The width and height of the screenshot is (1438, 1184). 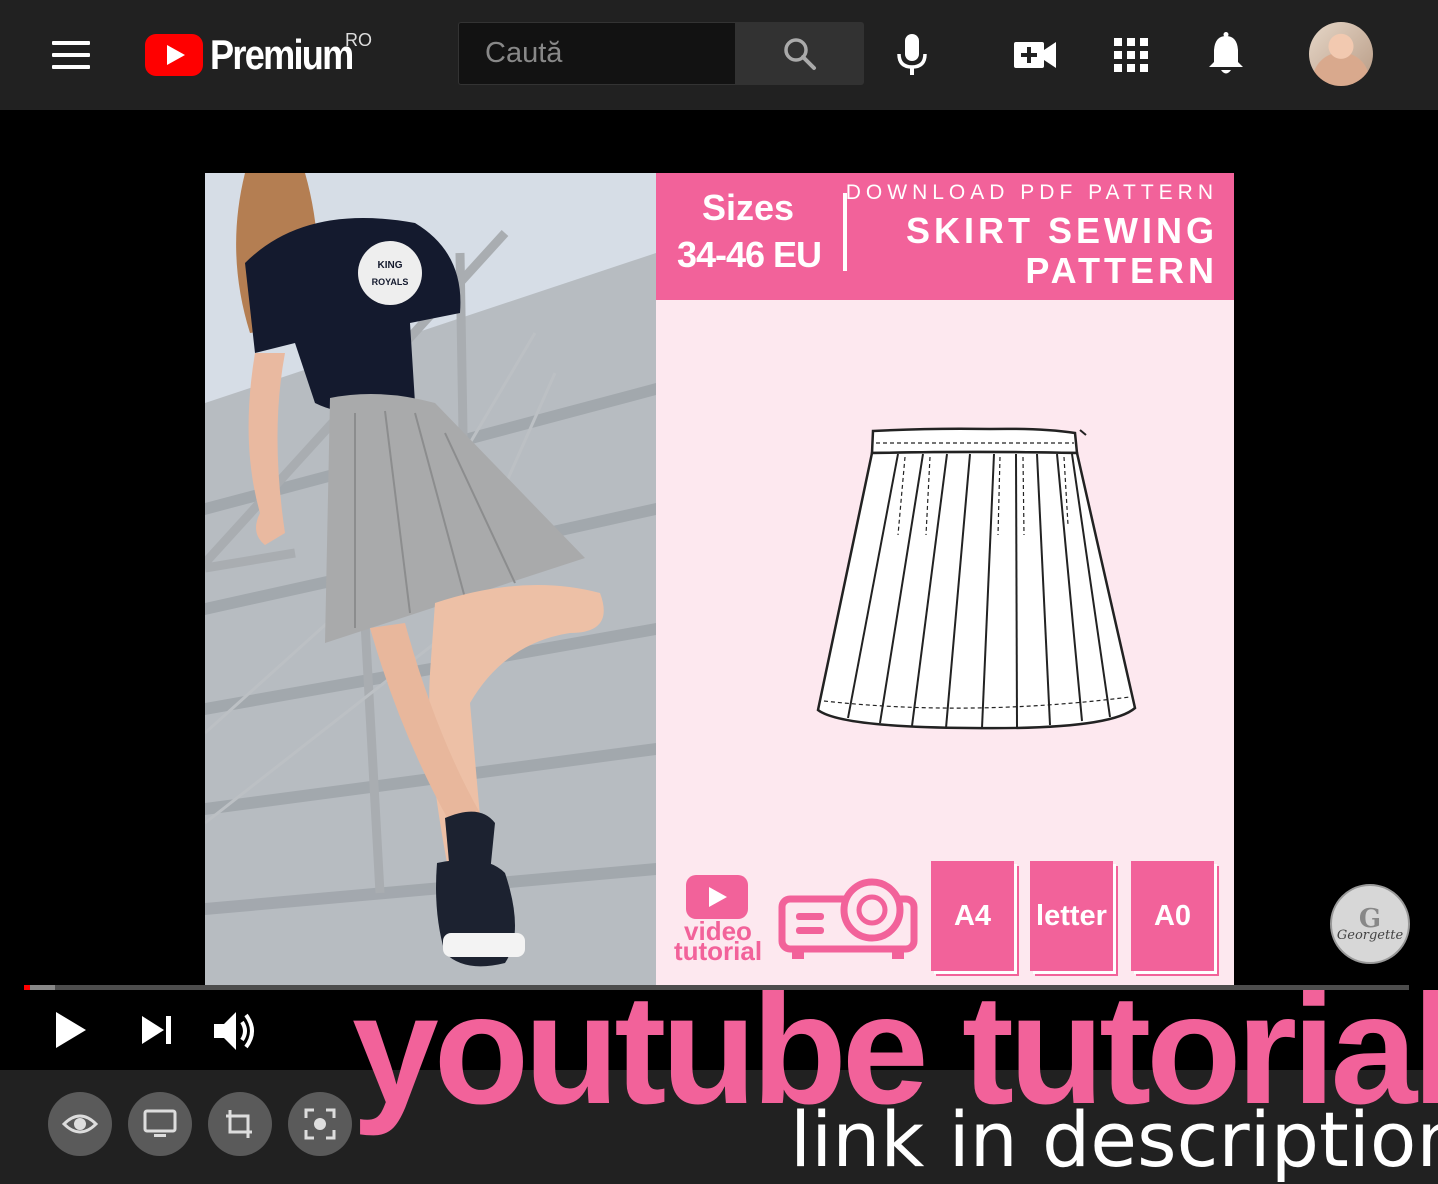 What do you see at coordinates (749, 254) in the screenshot?
I see `sizes-range: 34-46 EU` at bounding box center [749, 254].